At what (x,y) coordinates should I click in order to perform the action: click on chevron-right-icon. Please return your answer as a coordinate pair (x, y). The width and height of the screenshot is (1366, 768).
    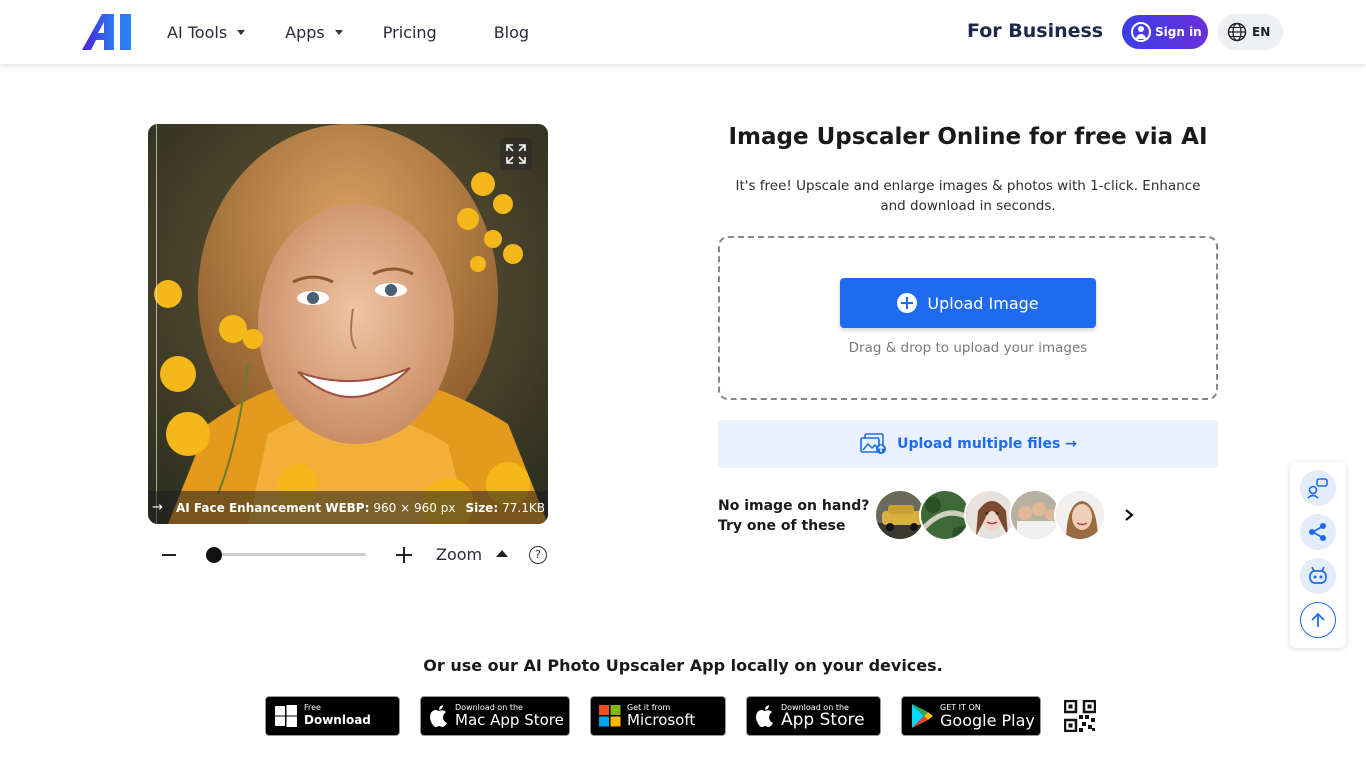
    Looking at the image, I should click on (1129, 515).